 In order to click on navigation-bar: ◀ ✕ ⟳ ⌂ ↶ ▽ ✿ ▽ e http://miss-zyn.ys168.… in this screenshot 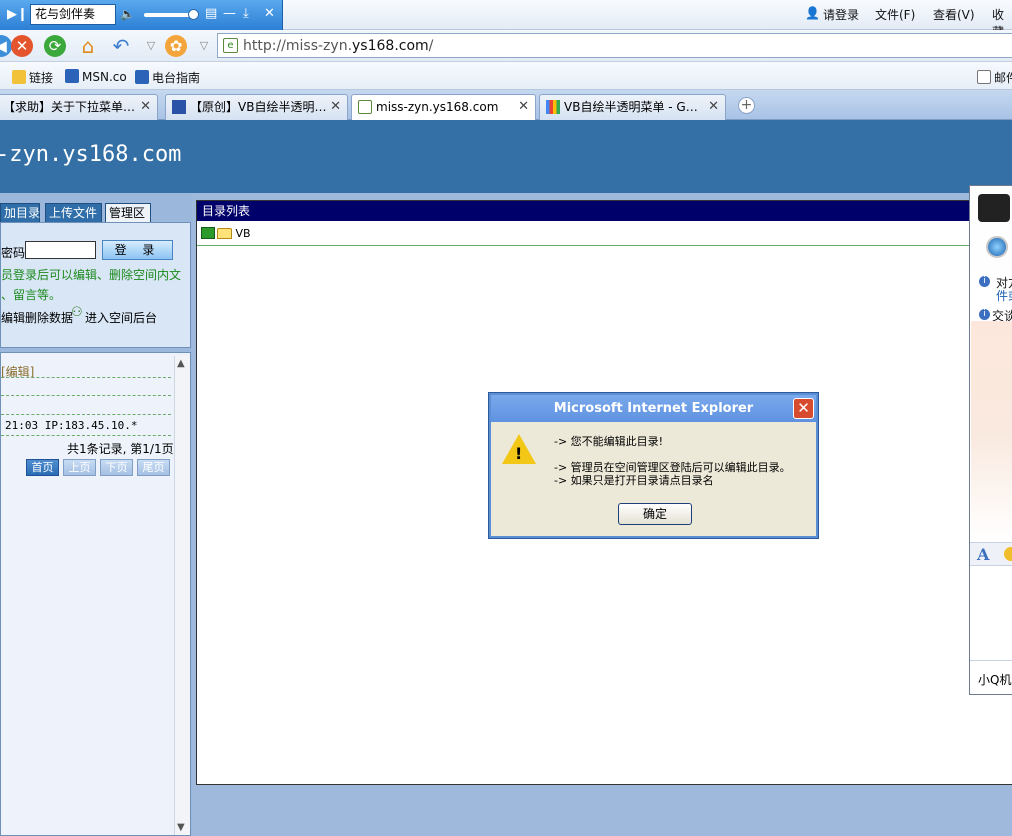, I will do `click(506, 46)`.